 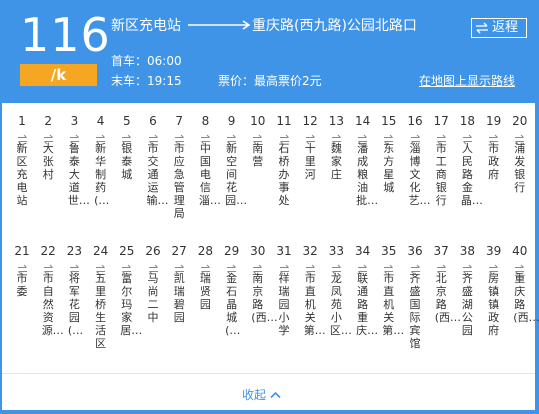 I want to click on show-on-map-link: 在地图上显示路线, so click(x=467, y=81).